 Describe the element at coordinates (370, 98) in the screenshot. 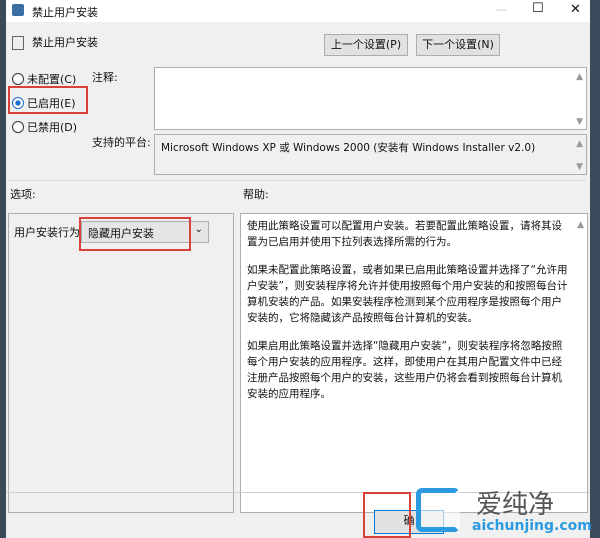

I see `comment-textarea: ▲ ▼` at that location.